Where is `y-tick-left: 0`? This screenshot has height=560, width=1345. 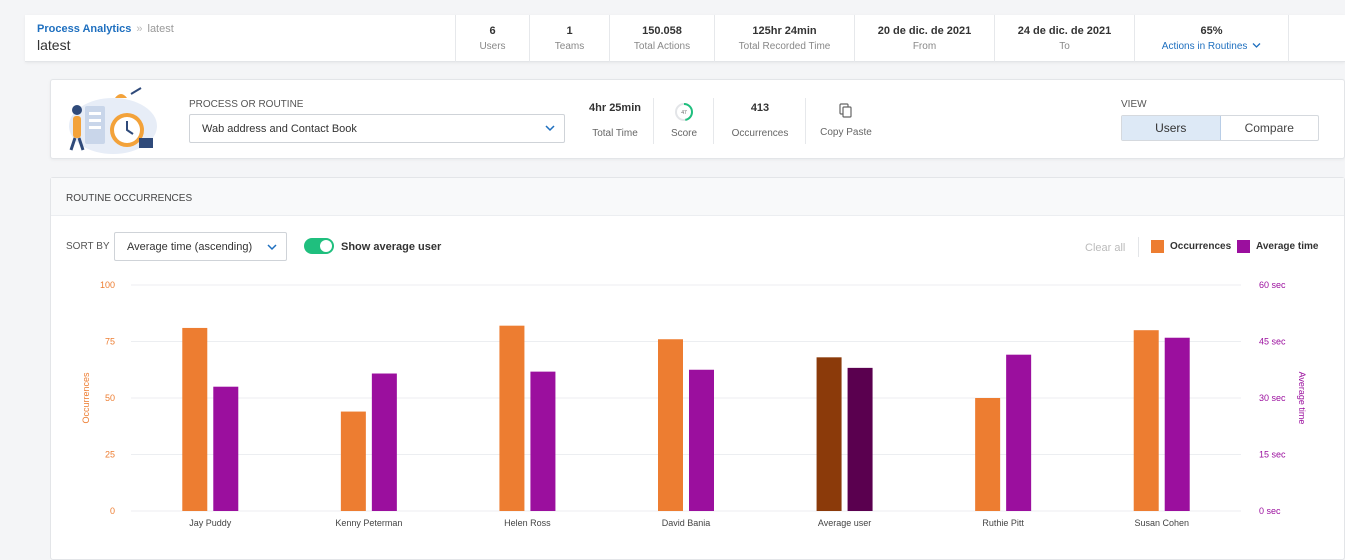 y-tick-left: 0 is located at coordinates (112, 511).